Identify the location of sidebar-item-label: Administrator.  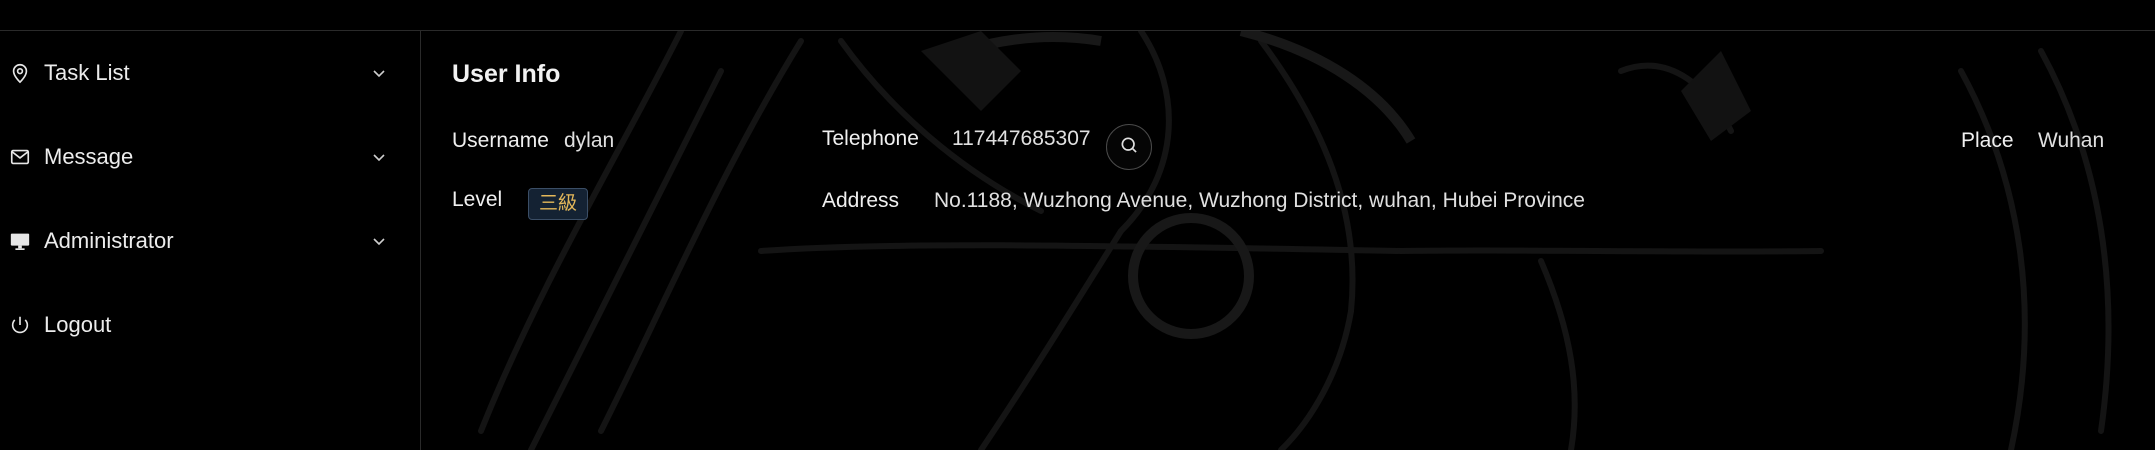
(109, 240).